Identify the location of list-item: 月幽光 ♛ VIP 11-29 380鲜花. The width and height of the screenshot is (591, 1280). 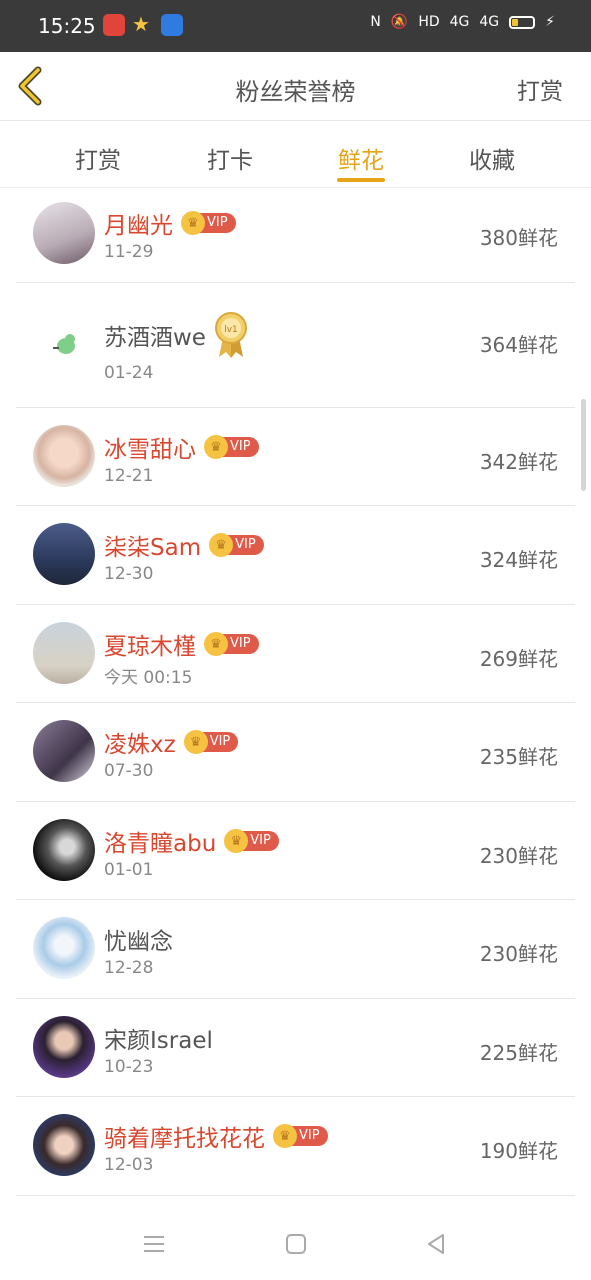
(295, 235).